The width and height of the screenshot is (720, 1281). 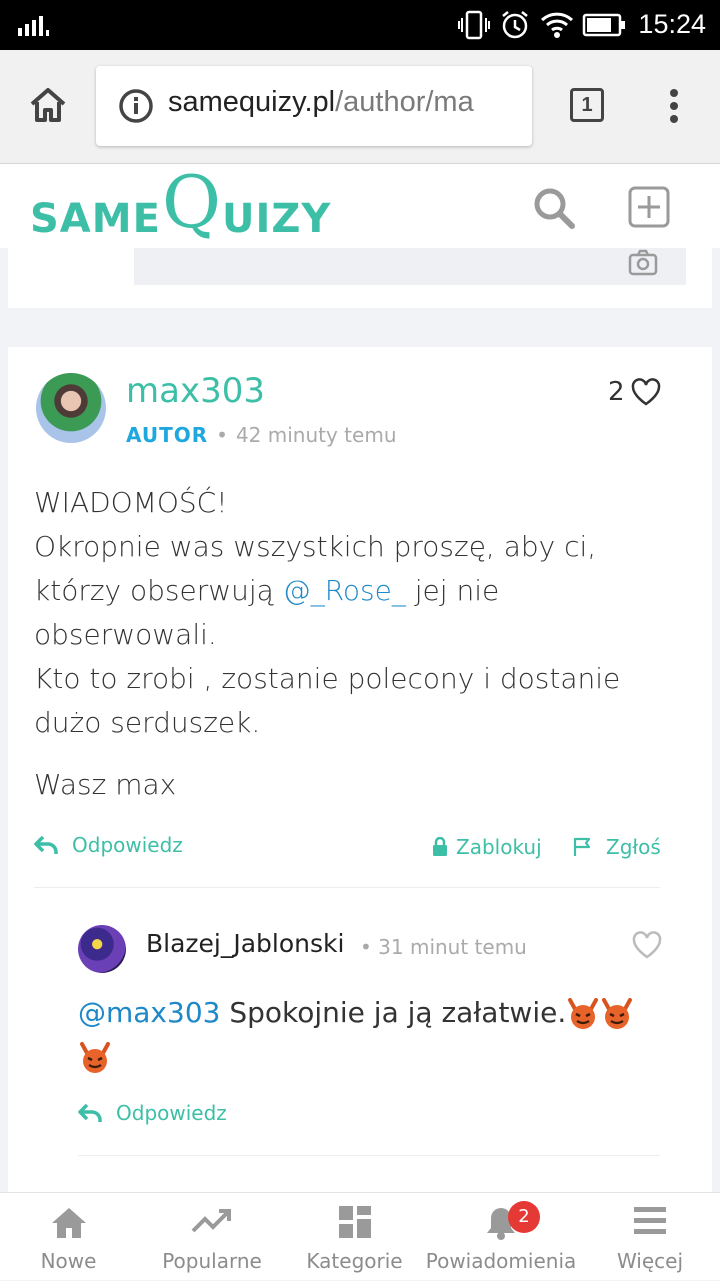 I want to click on reply-text: Spokojnie ja ją załatwie., so click(x=393, y=1012).